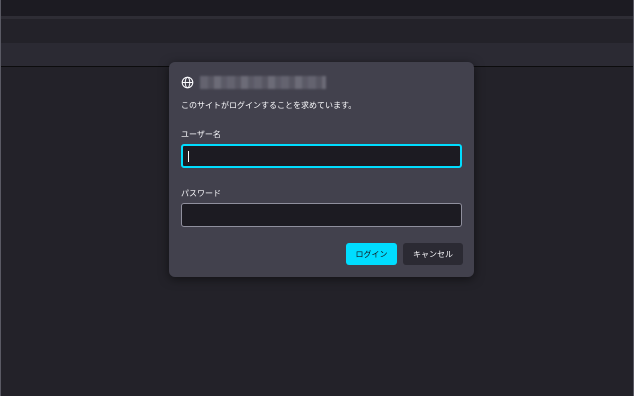  I want to click on login-button: ログイン, so click(371, 254).